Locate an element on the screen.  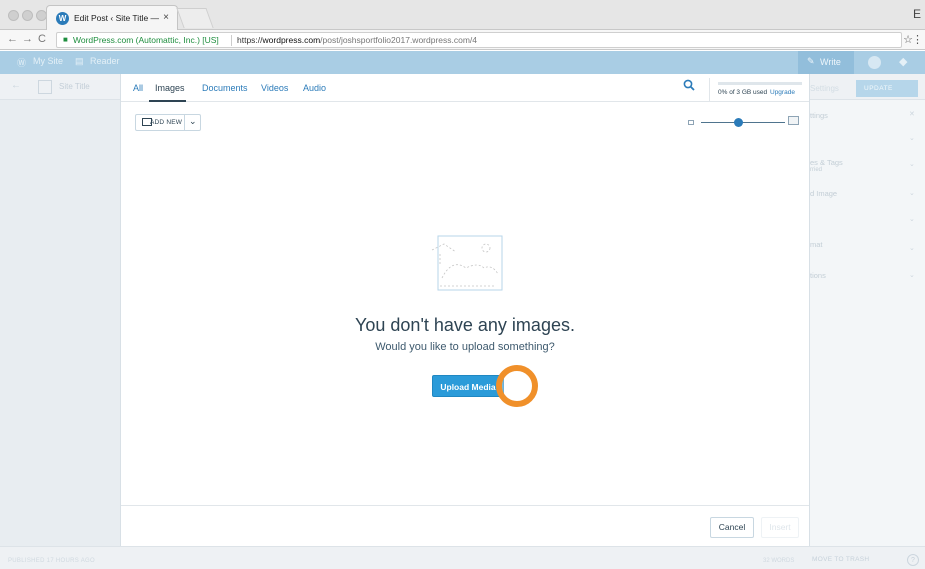
storage-usage: 0% of 3 GB used Upgrade is located at coordinates (759, 89).